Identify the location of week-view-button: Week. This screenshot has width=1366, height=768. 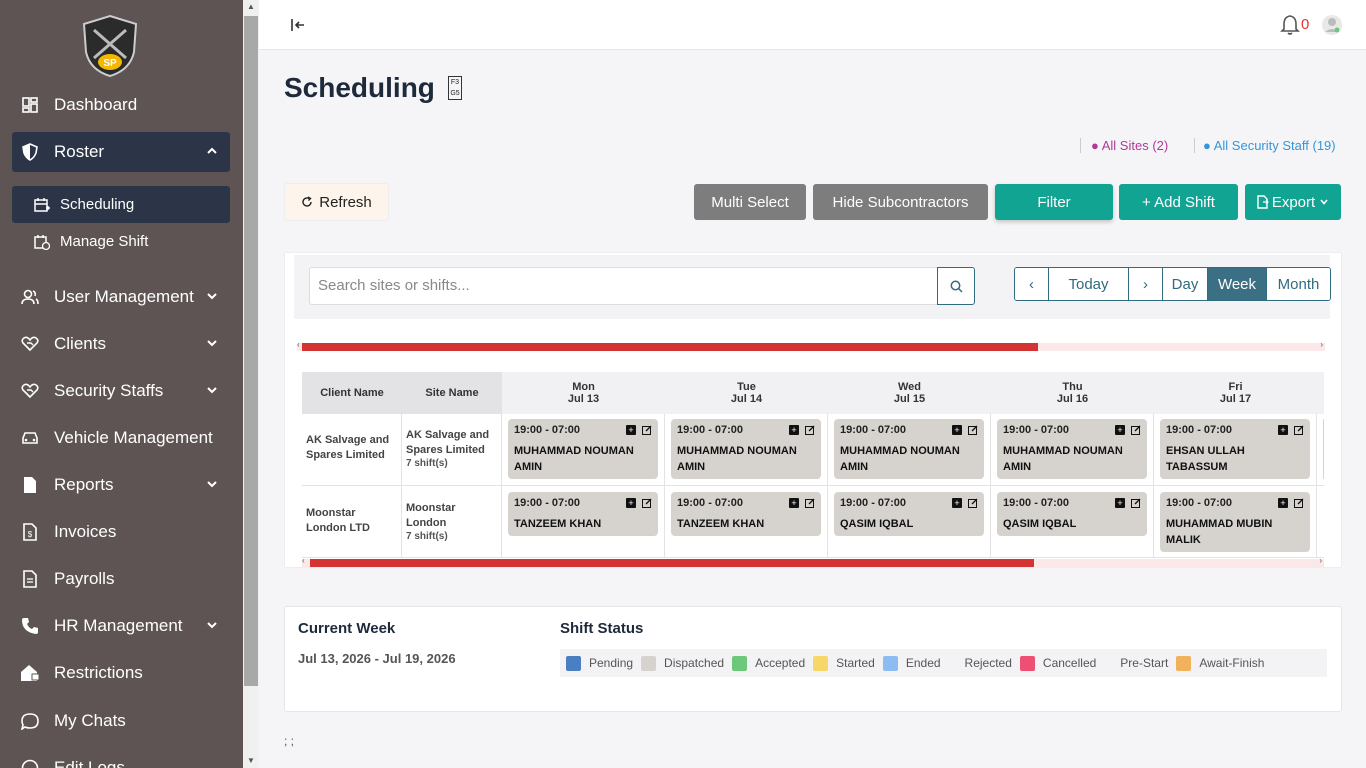
(1237, 284).